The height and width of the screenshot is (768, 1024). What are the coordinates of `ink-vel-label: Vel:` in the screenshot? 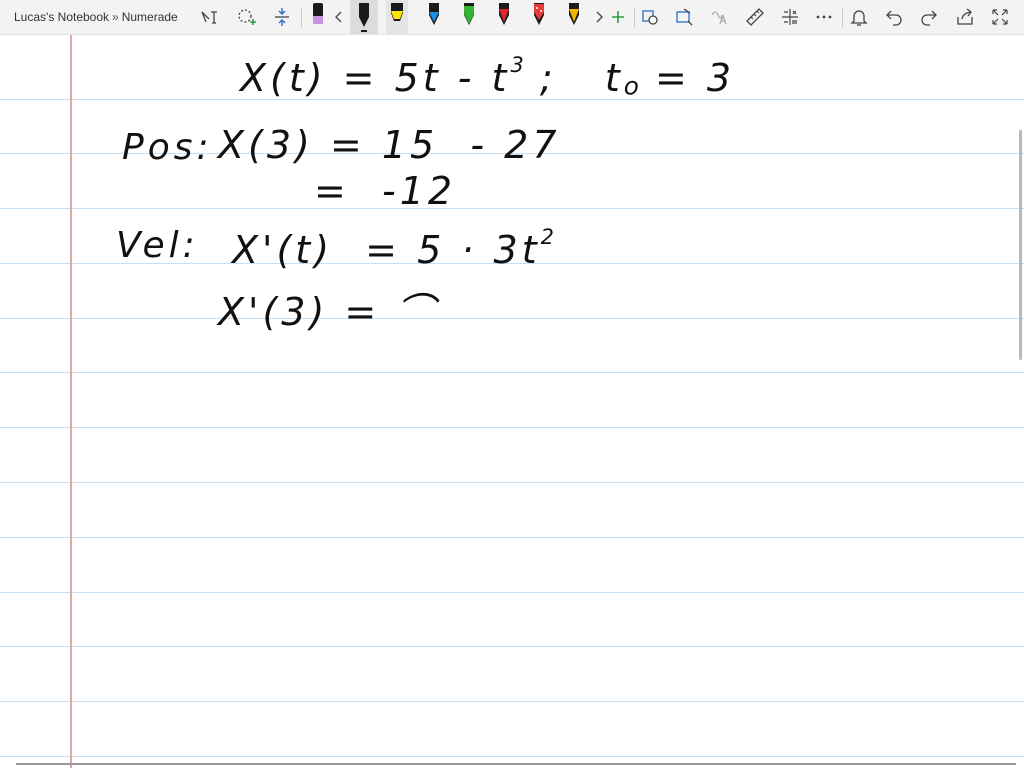 It's located at (157, 245).